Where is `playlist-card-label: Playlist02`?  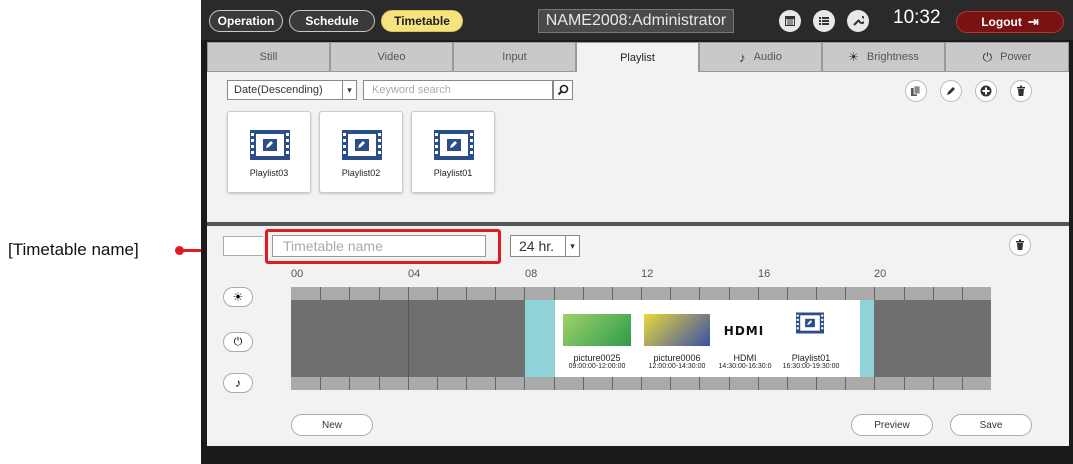
playlist-card-label: Playlist02 is located at coordinates (361, 173).